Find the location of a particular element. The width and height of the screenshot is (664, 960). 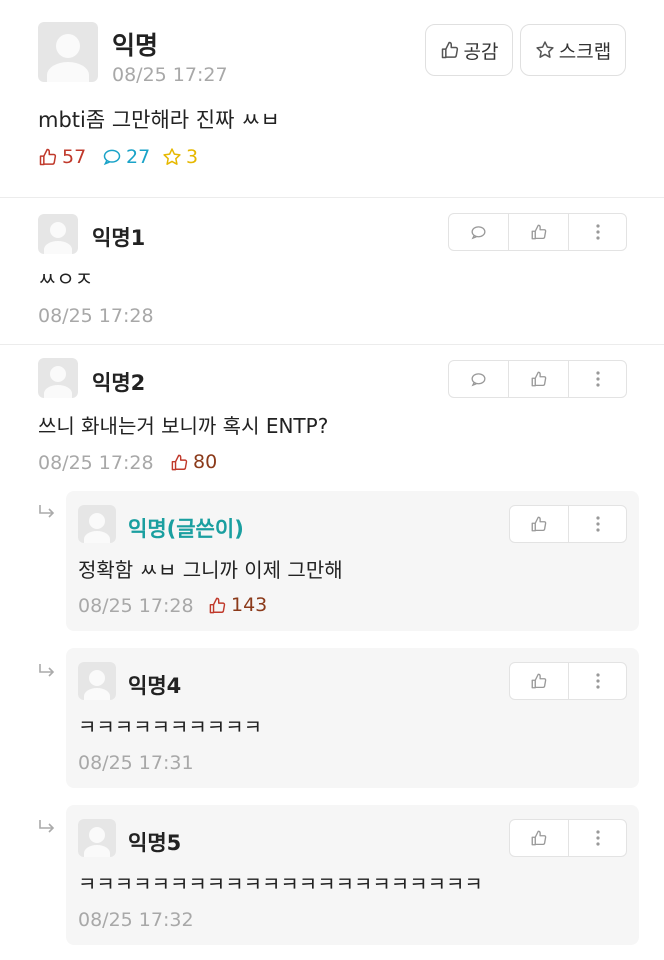

like-count: 143 is located at coordinates (249, 605).